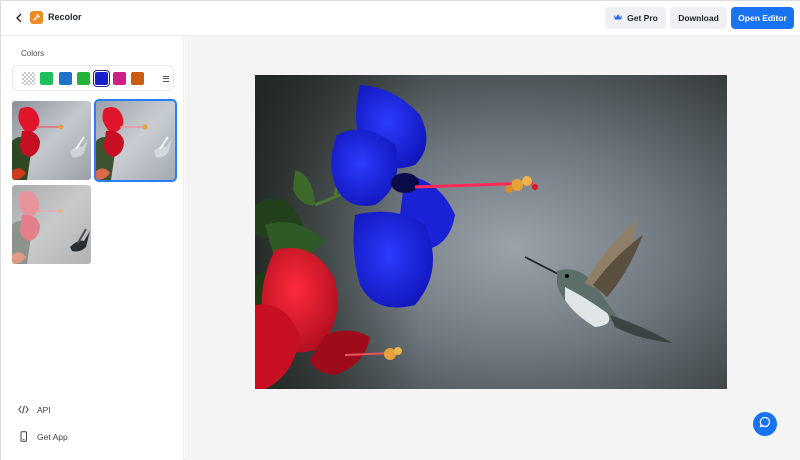 The height and width of the screenshot is (460, 800). Describe the element at coordinates (19, 18) in the screenshot. I see `back-arrow-icon` at that location.